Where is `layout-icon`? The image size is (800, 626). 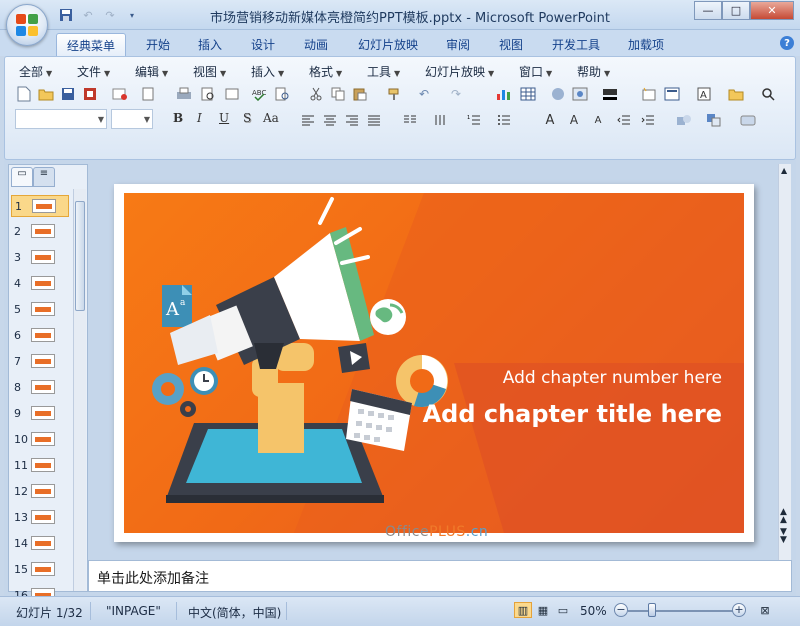 layout-icon is located at coordinates (232, 94).